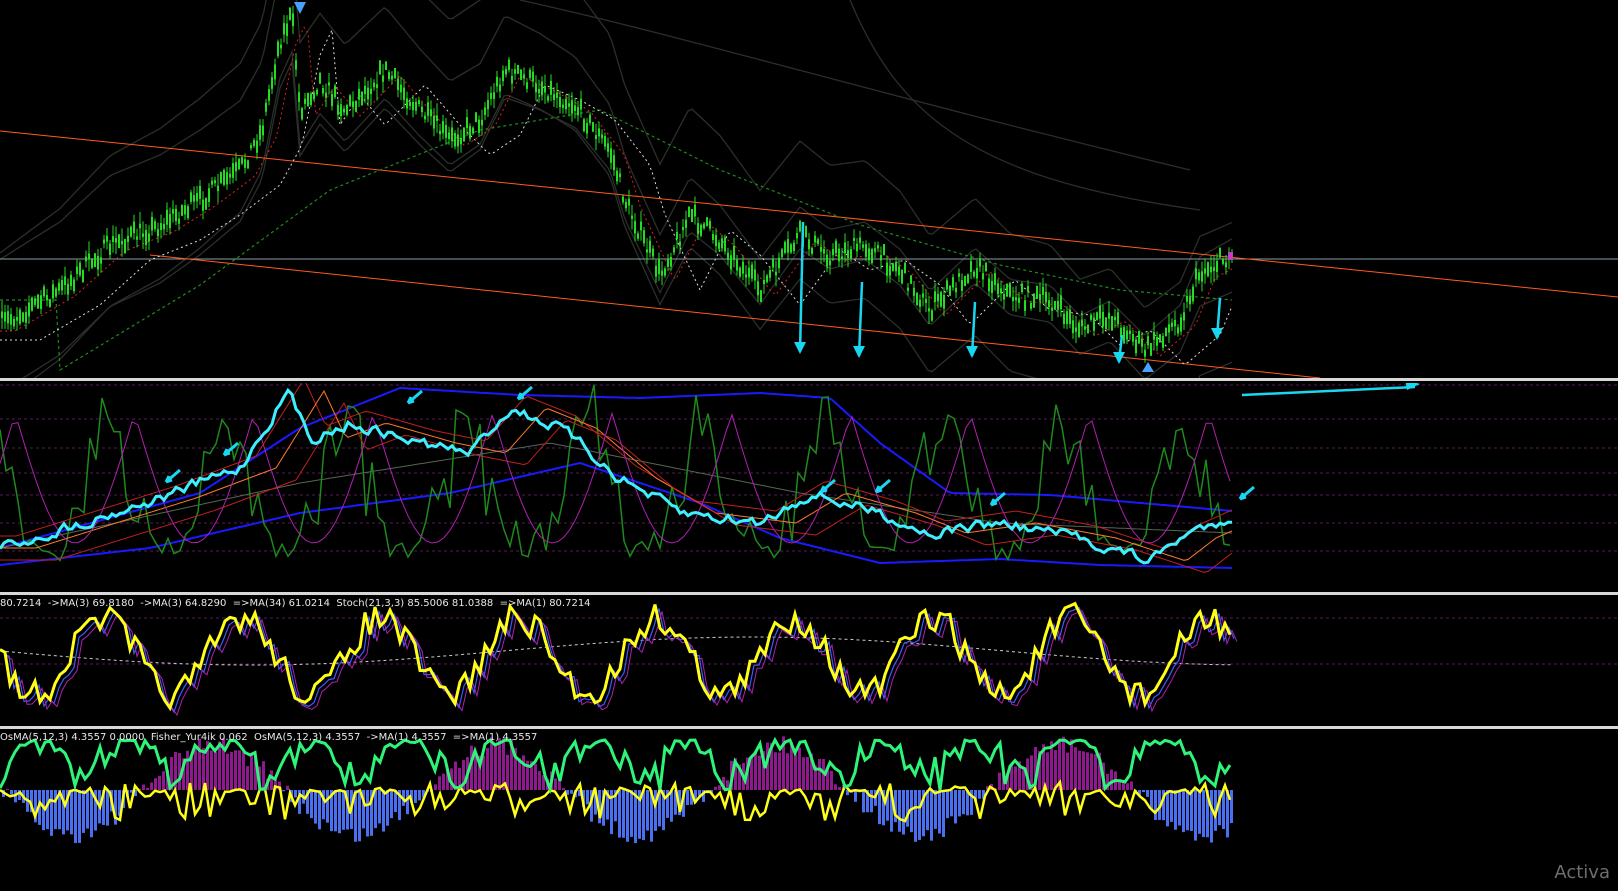 The height and width of the screenshot is (891, 1618). Describe the element at coordinates (1328, 391) in the screenshot. I see `trend-arrow-line` at that location.